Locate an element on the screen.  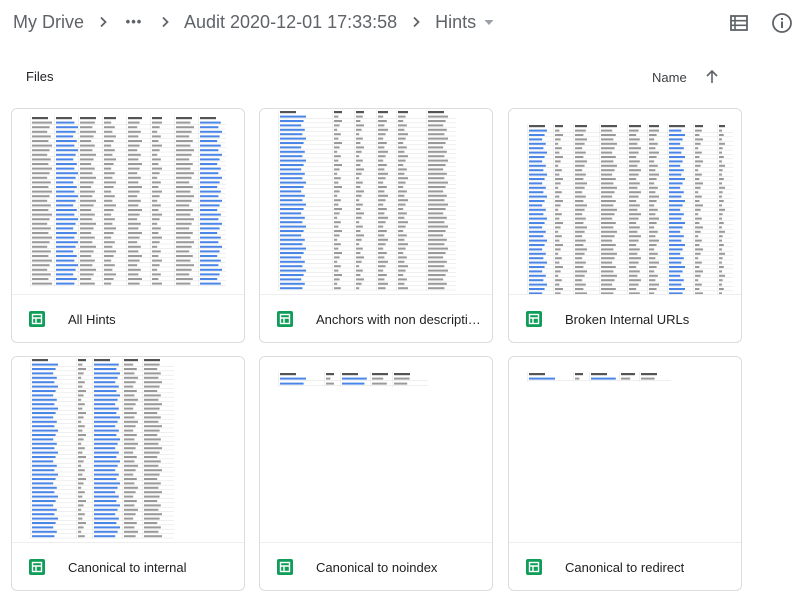
info-icon is located at coordinates (782, 23).